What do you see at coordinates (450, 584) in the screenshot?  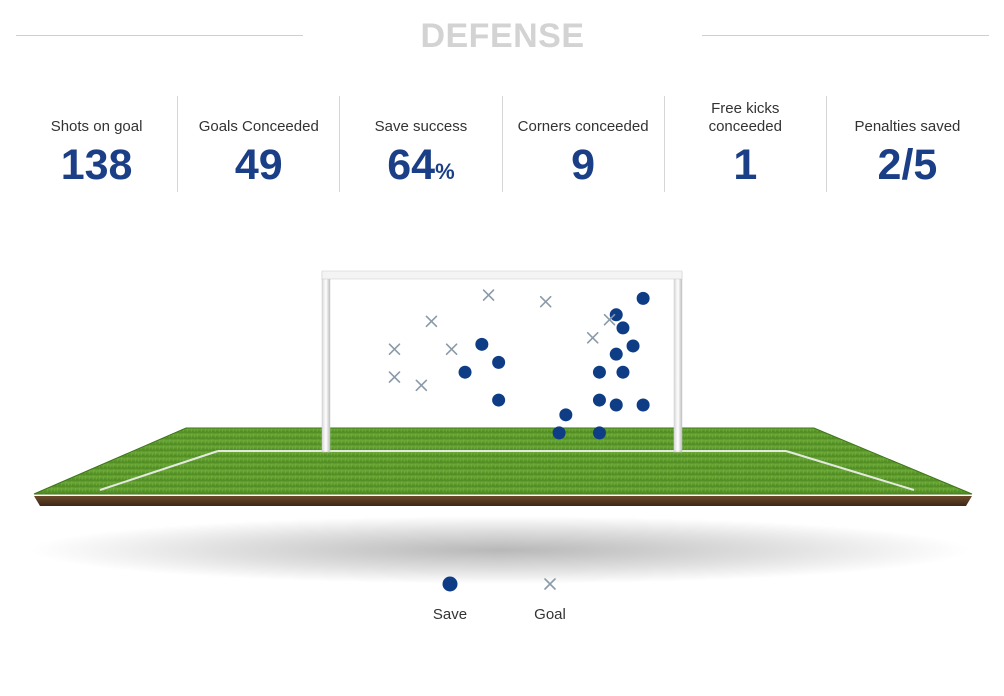 I see `save-marker-icon` at bounding box center [450, 584].